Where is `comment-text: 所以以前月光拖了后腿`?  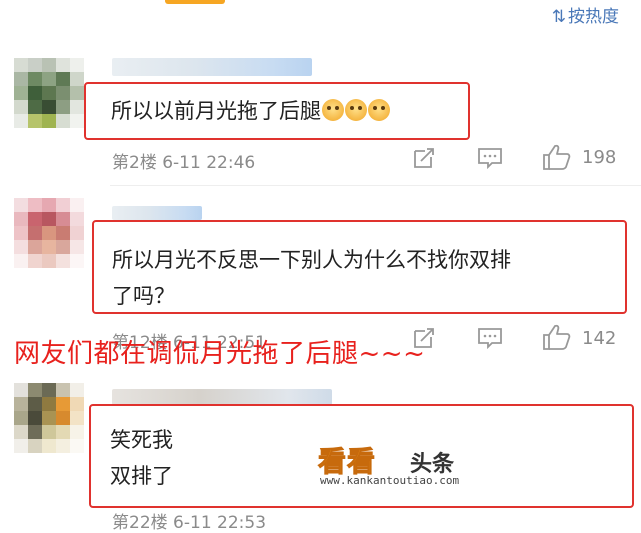
comment-text: 所以以前月光拖了后腿 is located at coordinates (250, 111).